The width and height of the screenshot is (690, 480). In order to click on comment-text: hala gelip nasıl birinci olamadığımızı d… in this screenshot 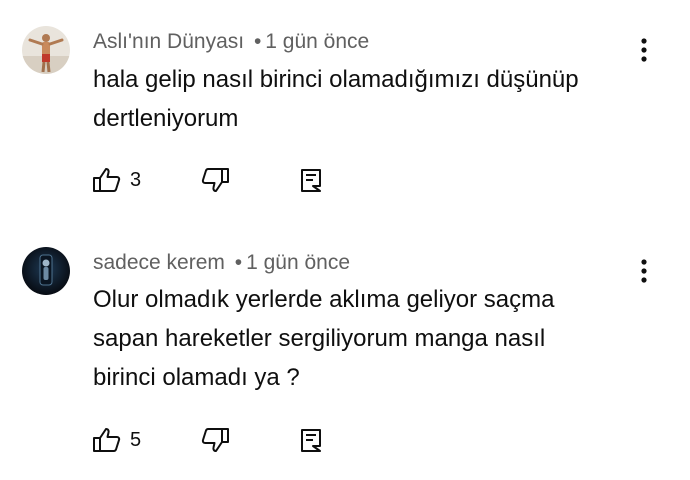, I will do `click(373, 99)`.